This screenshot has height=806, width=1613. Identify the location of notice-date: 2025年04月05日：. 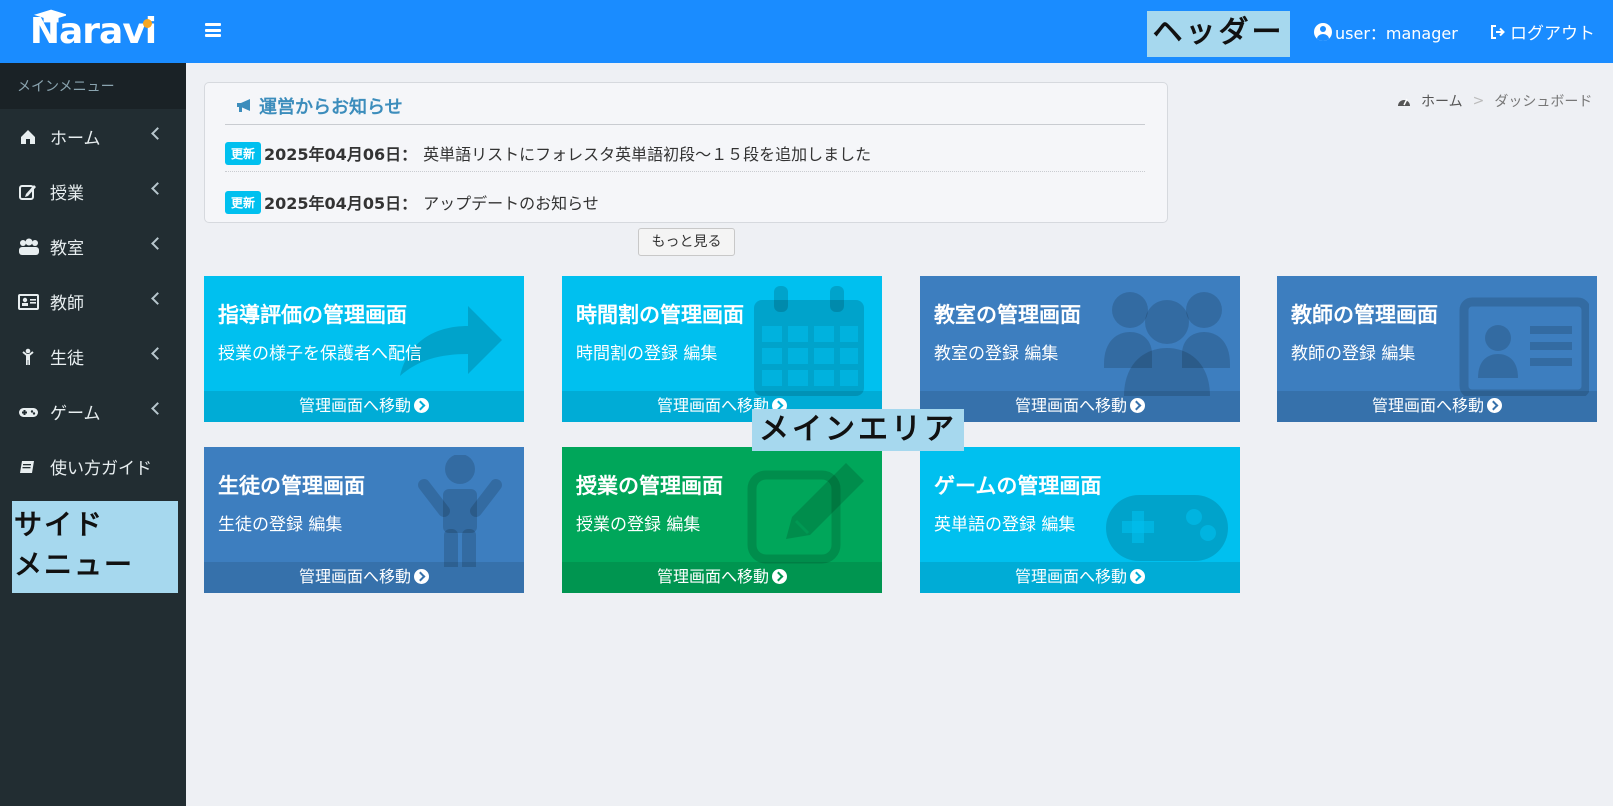
(341, 203).